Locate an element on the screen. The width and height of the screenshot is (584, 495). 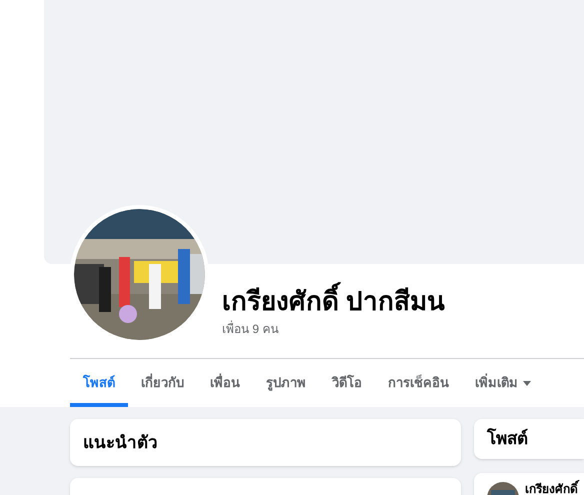
card-title: โพสต์ is located at coordinates (507, 438).